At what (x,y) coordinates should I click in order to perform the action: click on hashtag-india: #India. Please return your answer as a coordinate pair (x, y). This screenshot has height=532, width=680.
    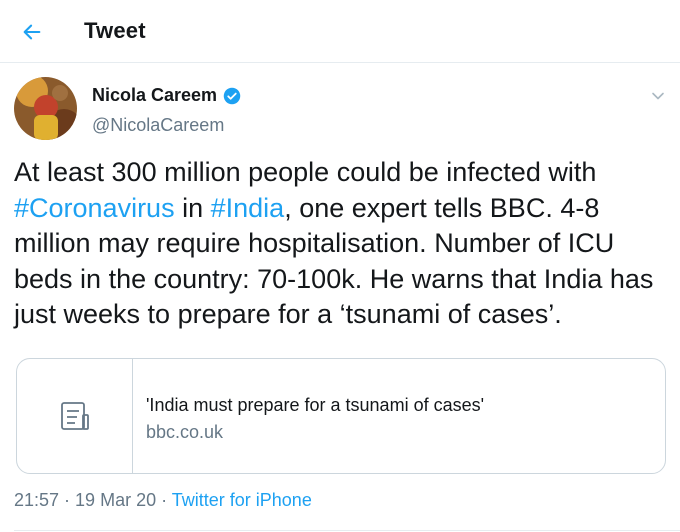
    Looking at the image, I should click on (248, 208).